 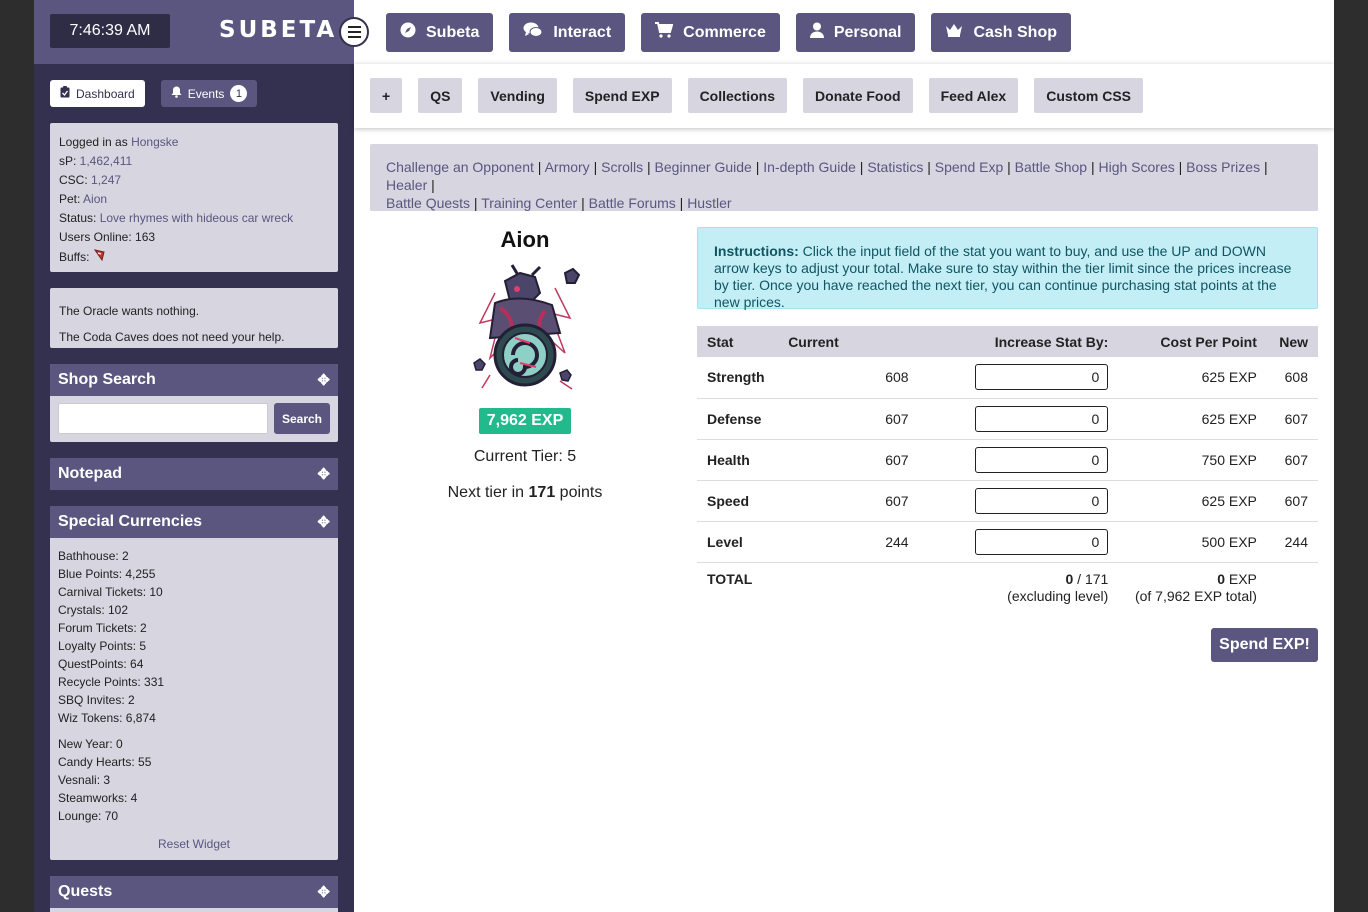 I want to click on battle-link: In-depth Guide, so click(x=809, y=167).